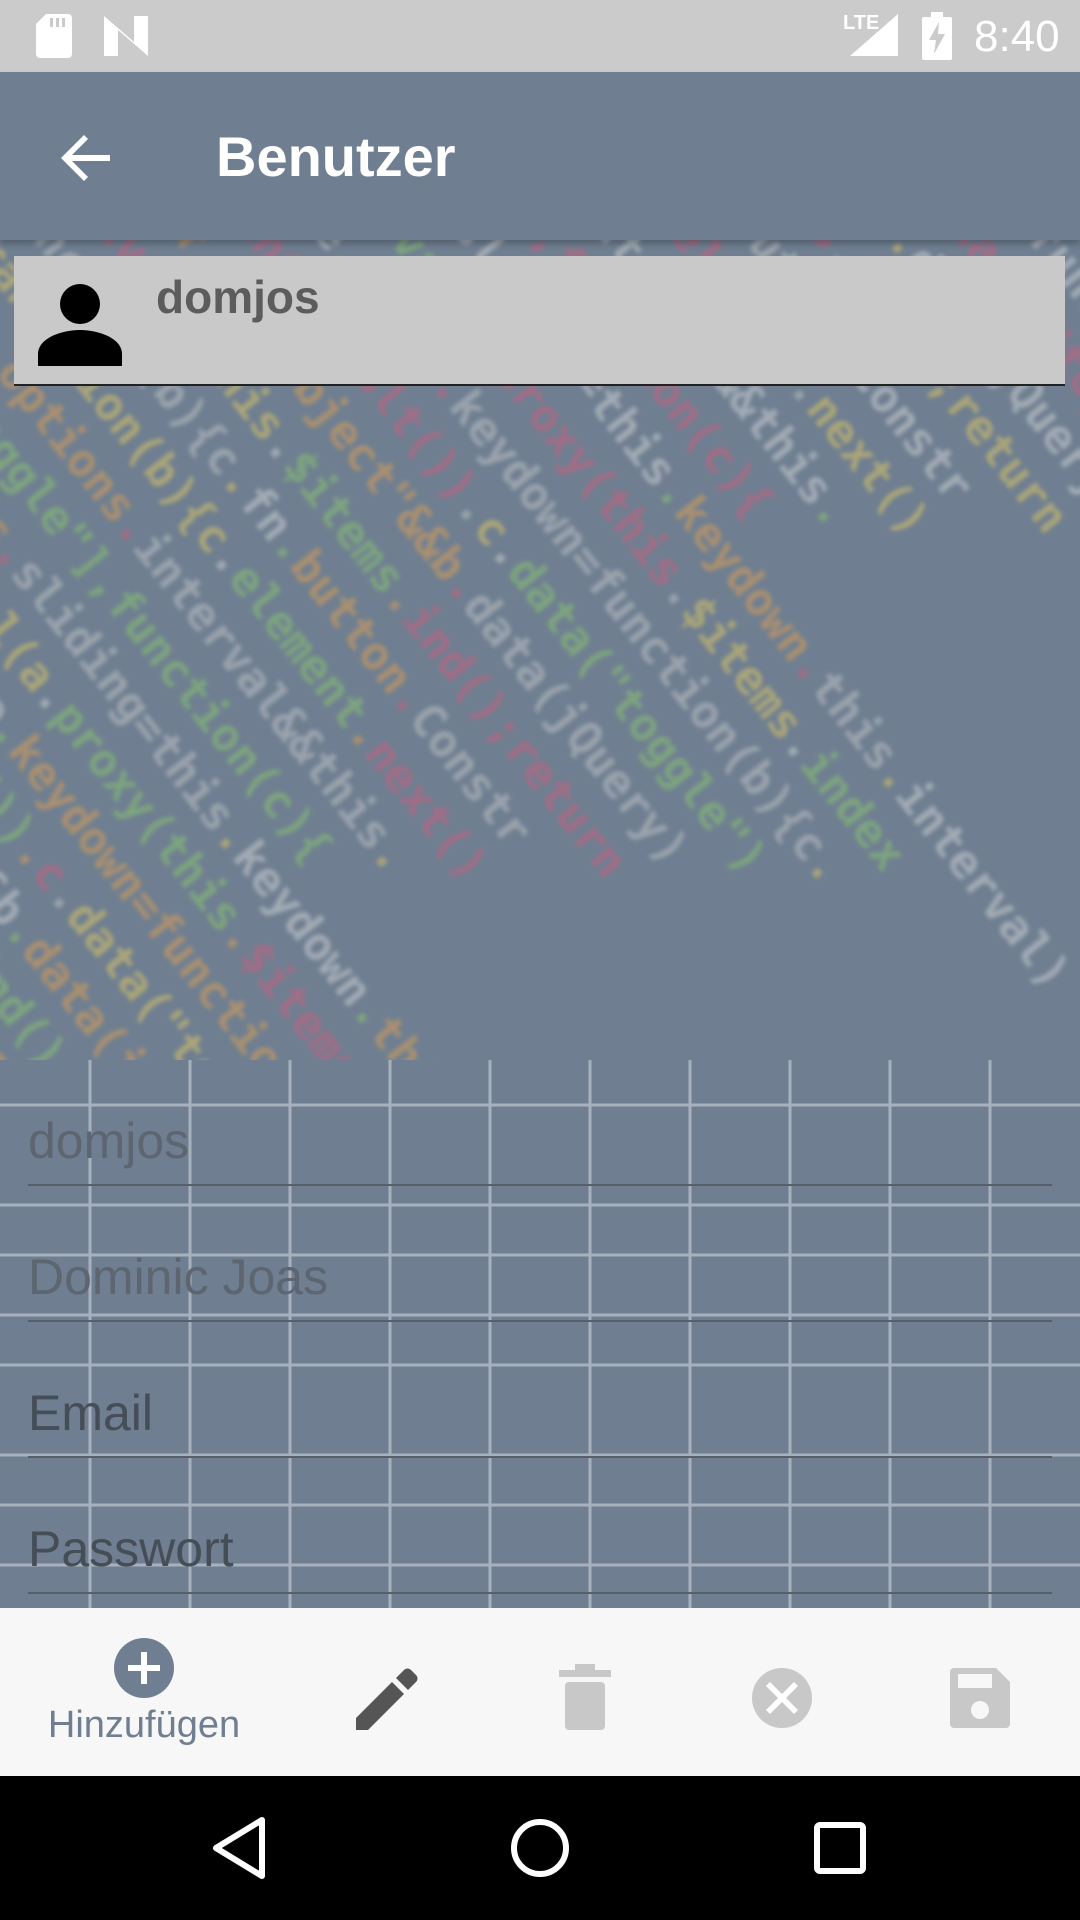 The image size is (1080, 1920). I want to click on list-item-username: domjos, so click(238, 297).